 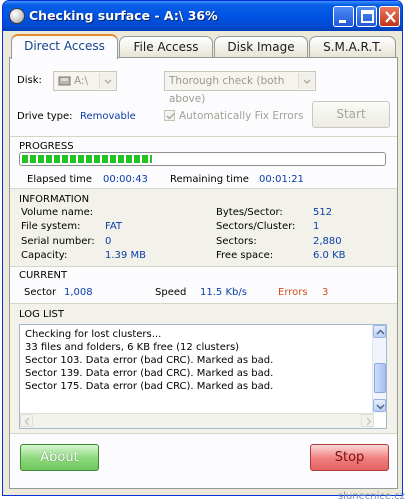 What do you see at coordinates (41, 314) in the screenshot?
I see `log-list-title: LOG LIST` at bounding box center [41, 314].